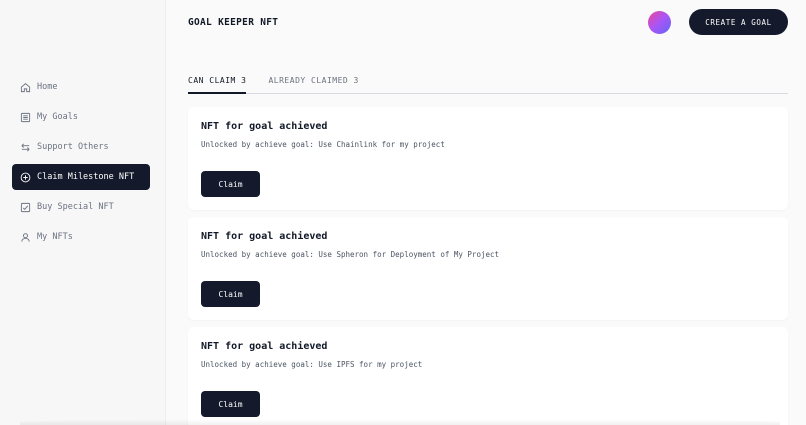  What do you see at coordinates (25, 177) in the screenshot?
I see `plus-circle-icon` at bounding box center [25, 177].